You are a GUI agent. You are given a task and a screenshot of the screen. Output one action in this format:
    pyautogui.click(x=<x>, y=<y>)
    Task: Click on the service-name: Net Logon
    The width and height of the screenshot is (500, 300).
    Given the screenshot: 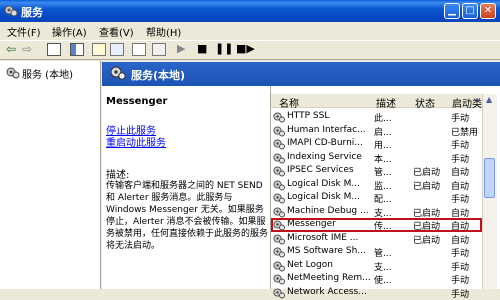 What is the action you would take?
    pyautogui.click(x=310, y=265)
    